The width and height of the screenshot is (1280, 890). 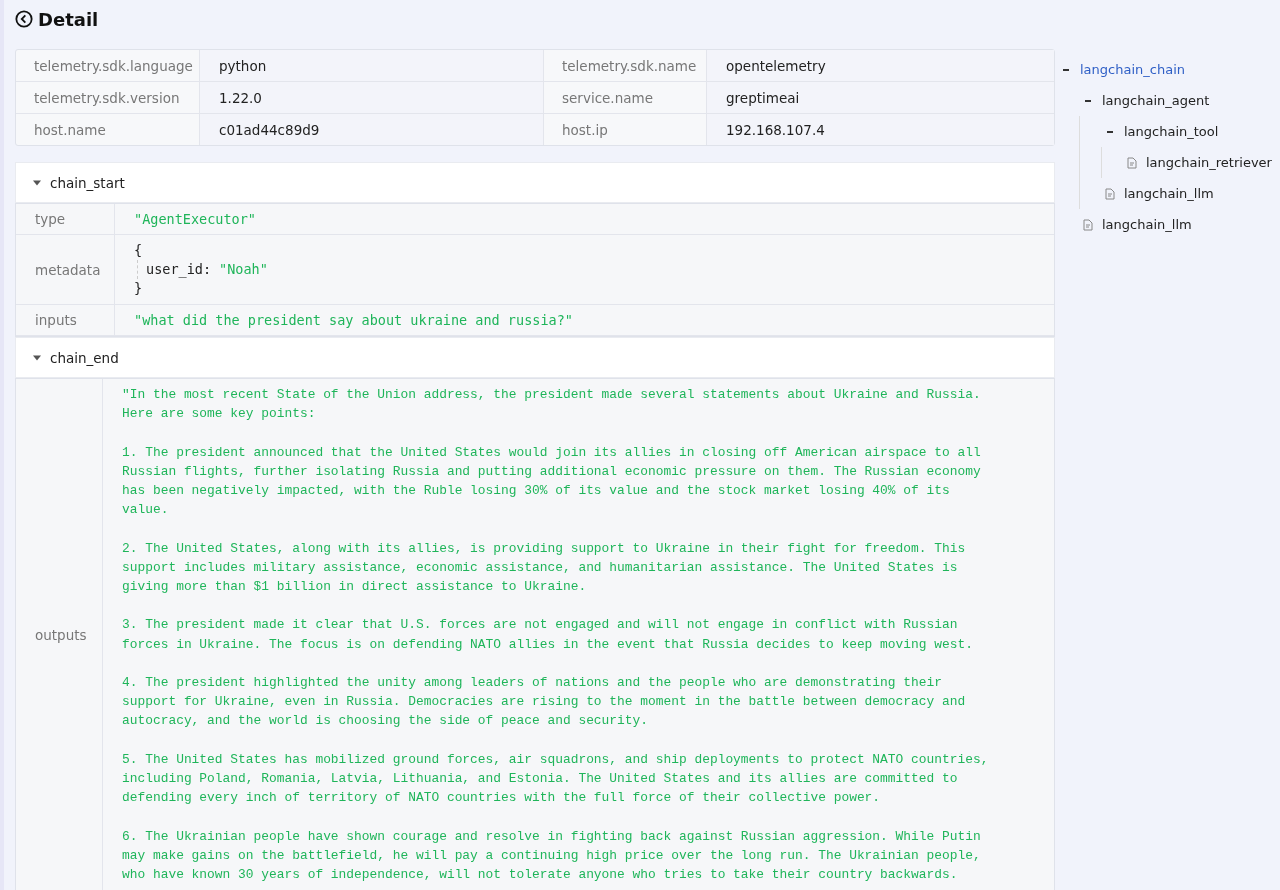 What do you see at coordinates (880, 65) in the screenshot?
I see `attribute-value: opentelemetry` at bounding box center [880, 65].